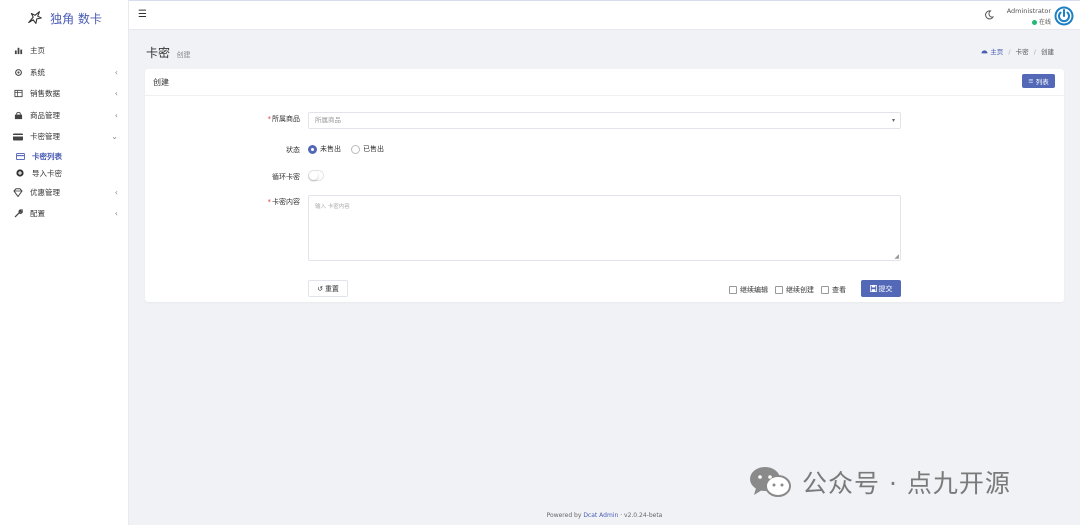  I want to click on unicorn-logo-icon, so click(35, 17).